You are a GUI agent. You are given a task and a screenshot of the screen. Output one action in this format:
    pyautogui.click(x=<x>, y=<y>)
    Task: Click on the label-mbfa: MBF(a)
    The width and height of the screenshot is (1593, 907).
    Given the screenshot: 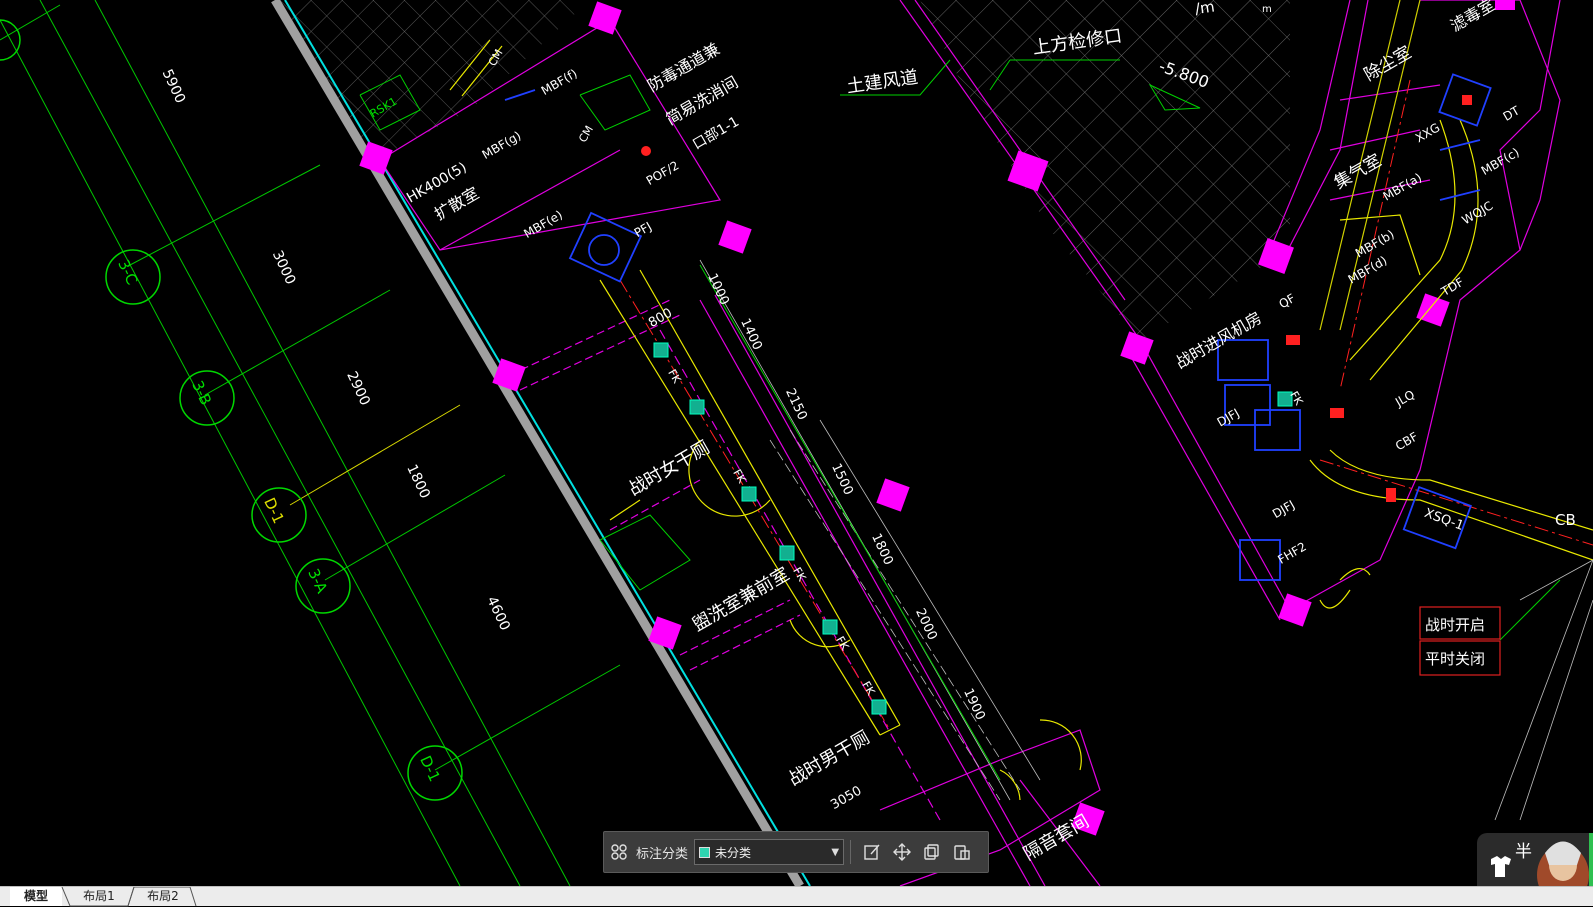 What is the action you would take?
    pyautogui.click(x=1403, y=186)
    